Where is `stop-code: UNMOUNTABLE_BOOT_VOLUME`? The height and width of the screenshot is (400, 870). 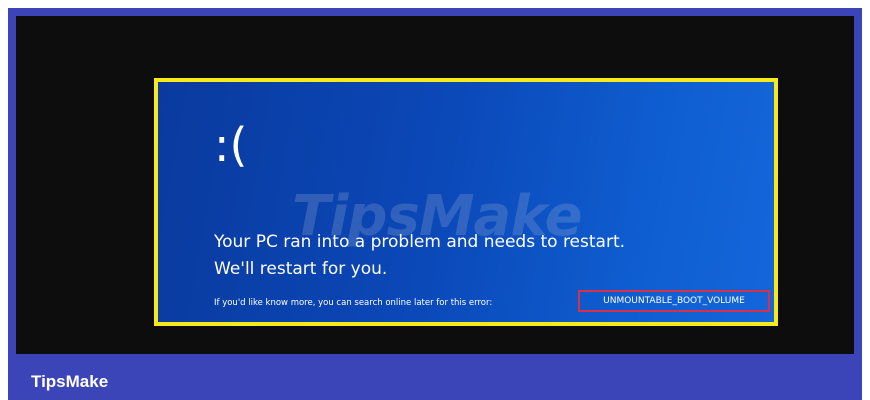
stop-code: UNMOUNTABLE_BOOT_VOLUME is located at coordinates (674, 301).